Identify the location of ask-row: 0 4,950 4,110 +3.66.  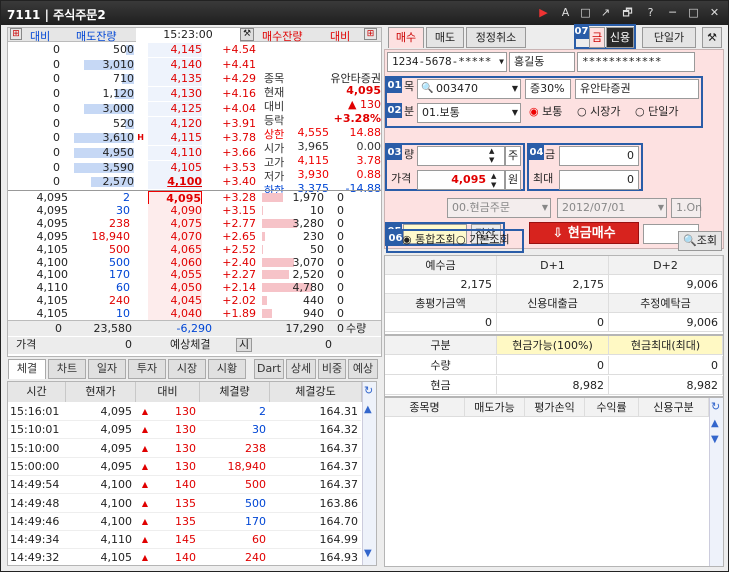
(135, 153).